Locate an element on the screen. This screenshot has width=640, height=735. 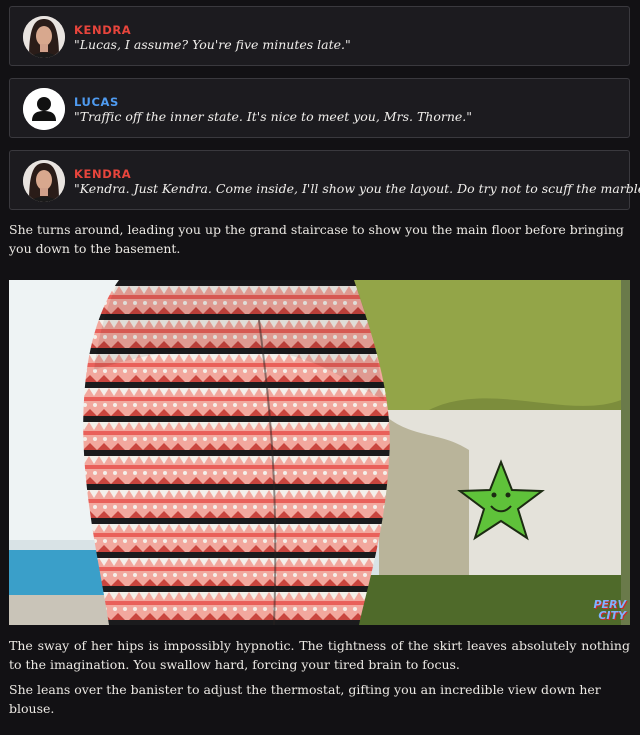
speaker-name: LUCAS is located at coordinates (96, 102).